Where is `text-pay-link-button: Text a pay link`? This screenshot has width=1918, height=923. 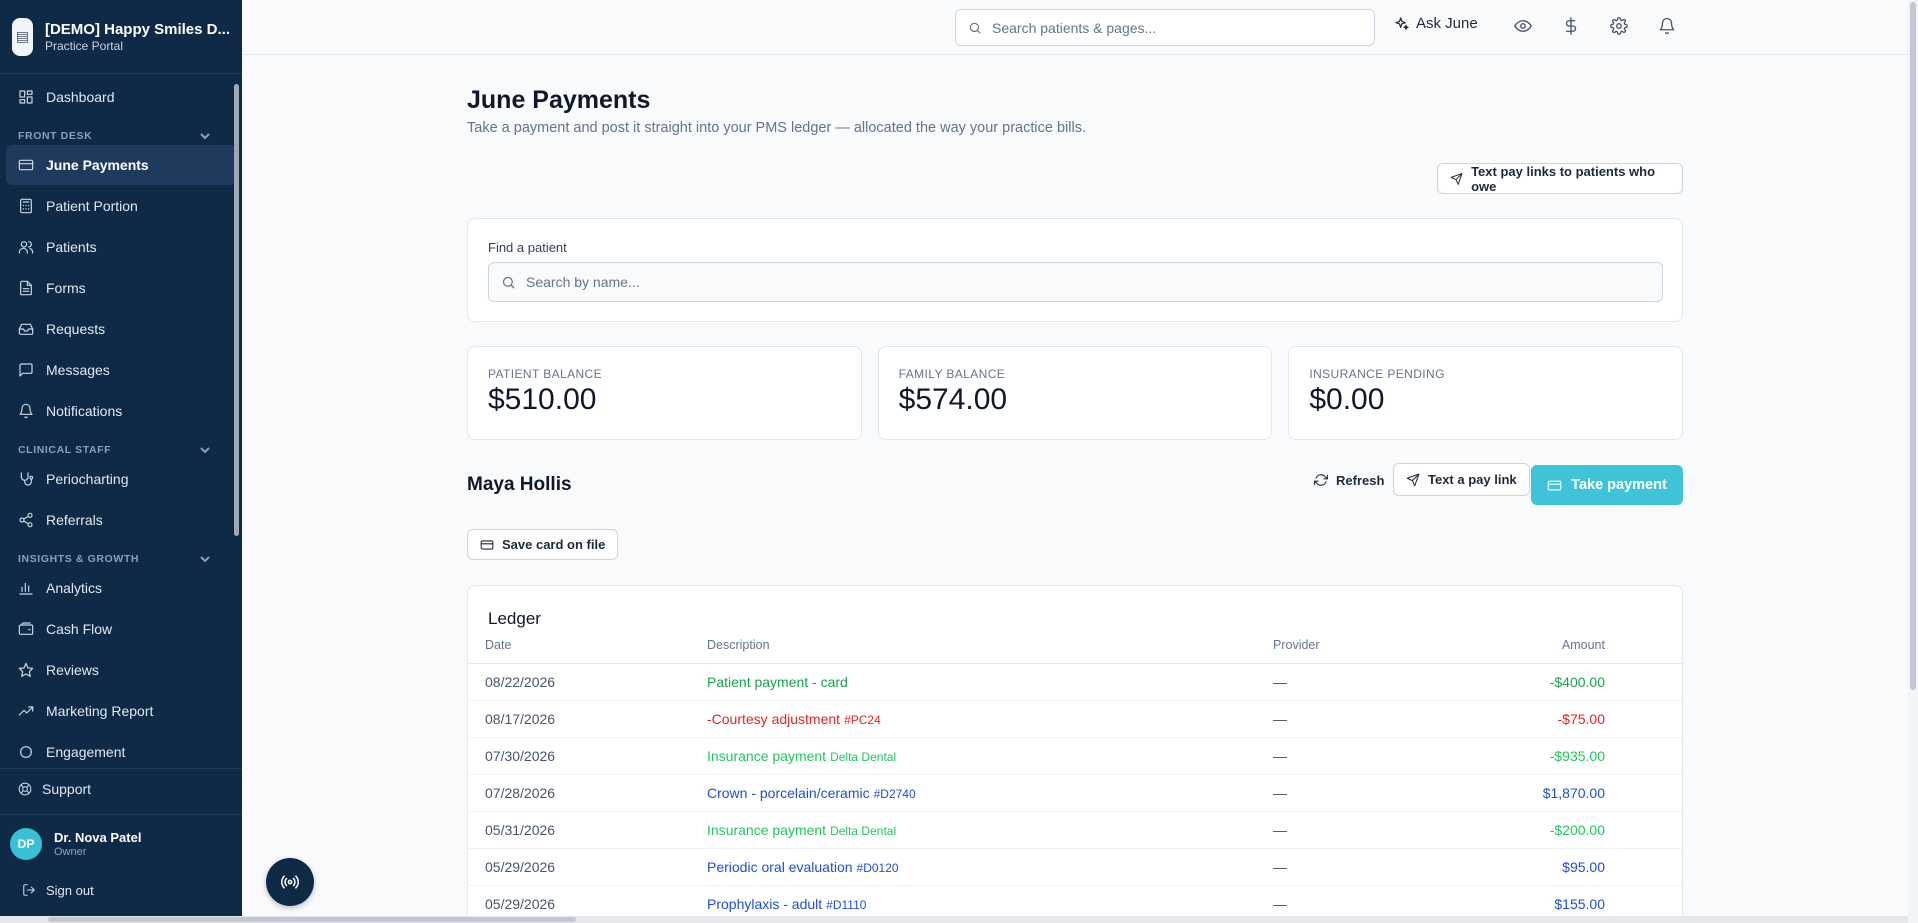
text-pay-link-button: Text a pay link is located at coordinates (1461, 479).